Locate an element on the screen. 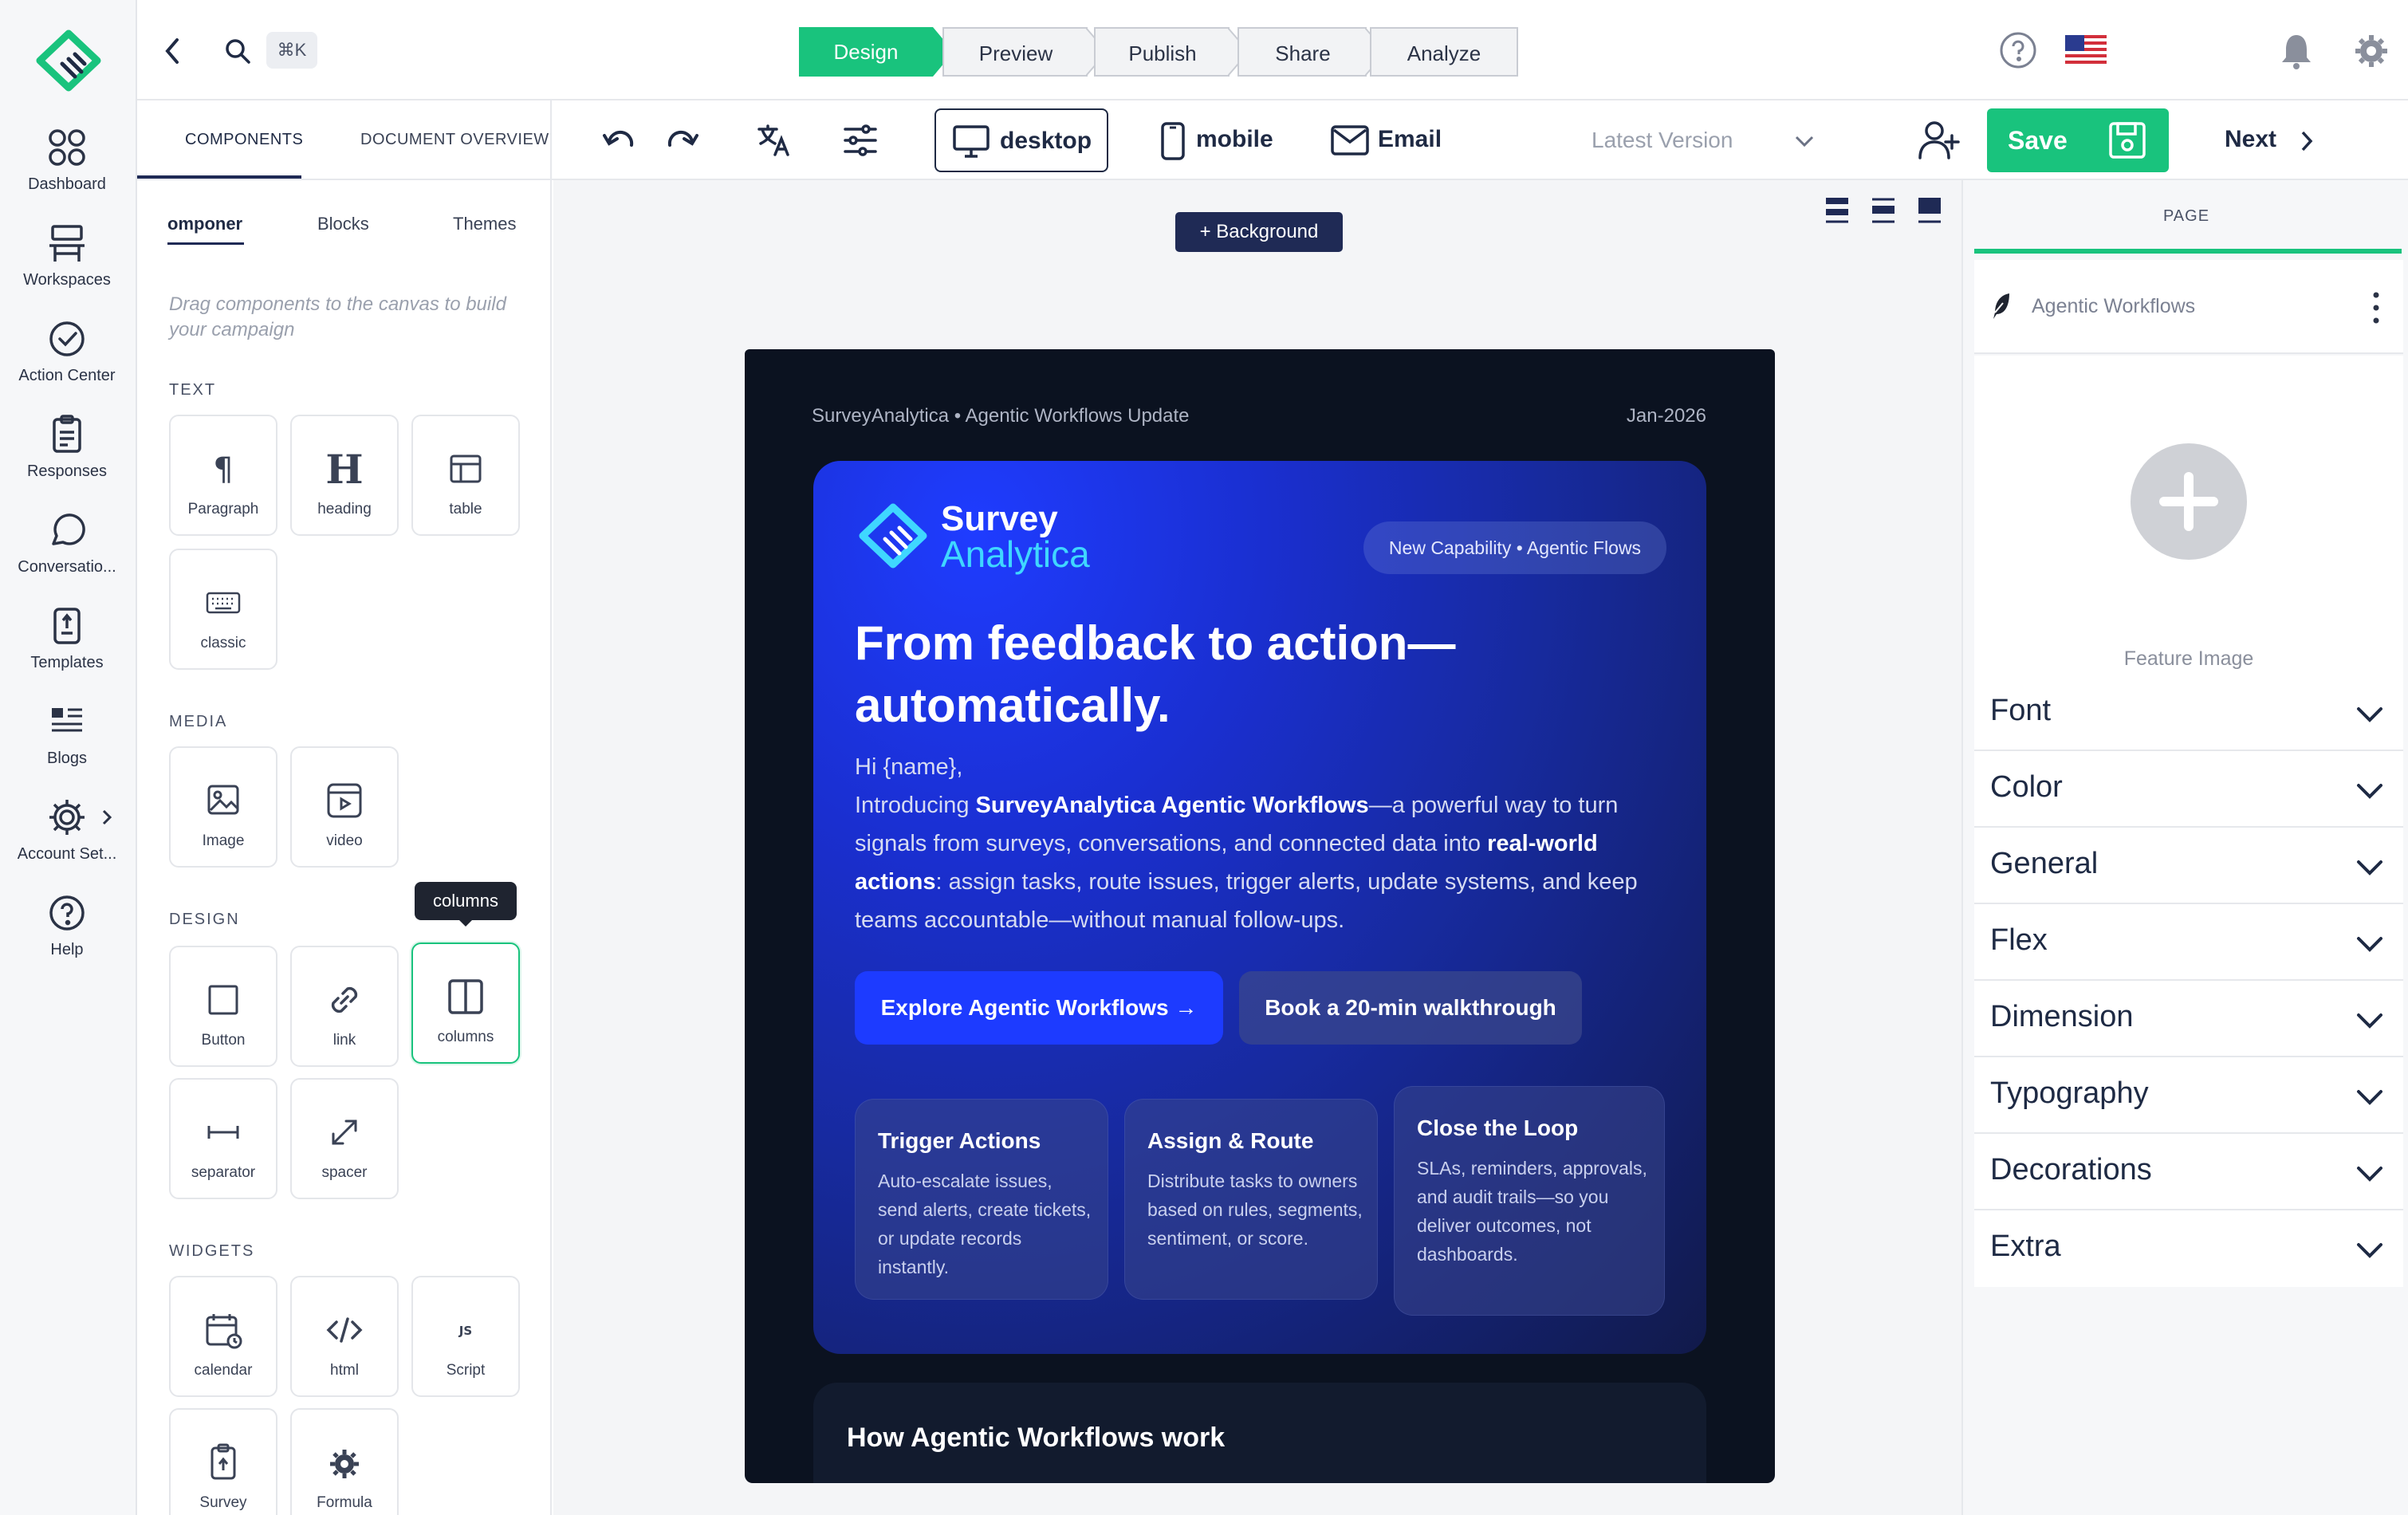  more-vertical-icon is located at coordinates (2376, 307).